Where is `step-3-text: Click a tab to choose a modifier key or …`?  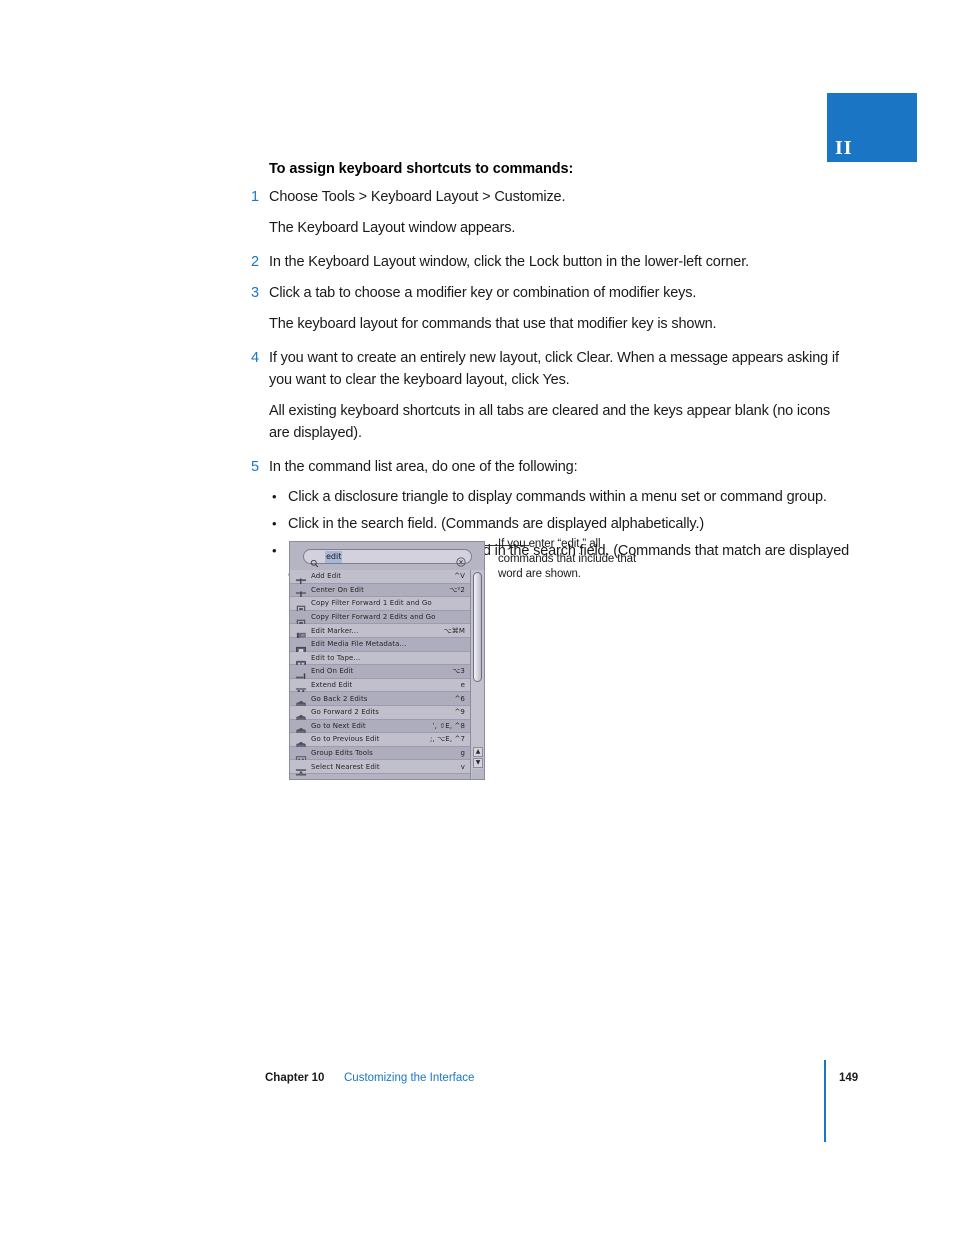
step-3-text: Click a tab to choose a modifier key or … is located at coordinates (483, 293).